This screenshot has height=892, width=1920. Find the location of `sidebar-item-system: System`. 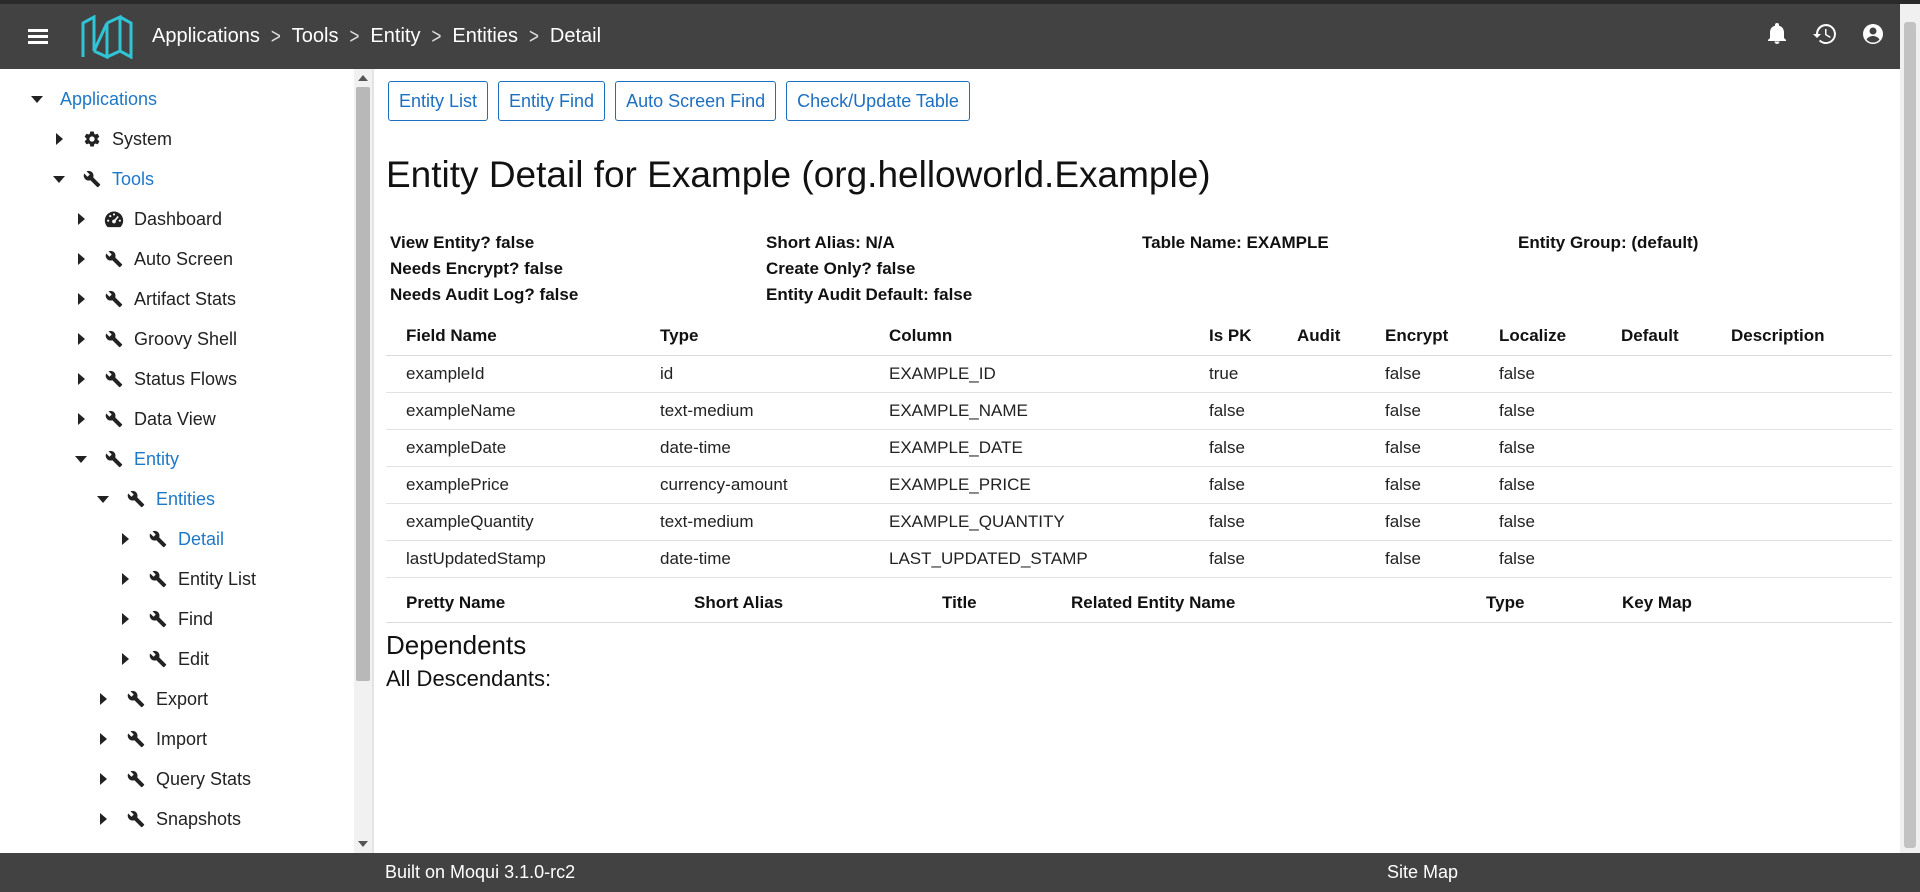

sidebar-item-system: System is located at coordinates (111, 139).